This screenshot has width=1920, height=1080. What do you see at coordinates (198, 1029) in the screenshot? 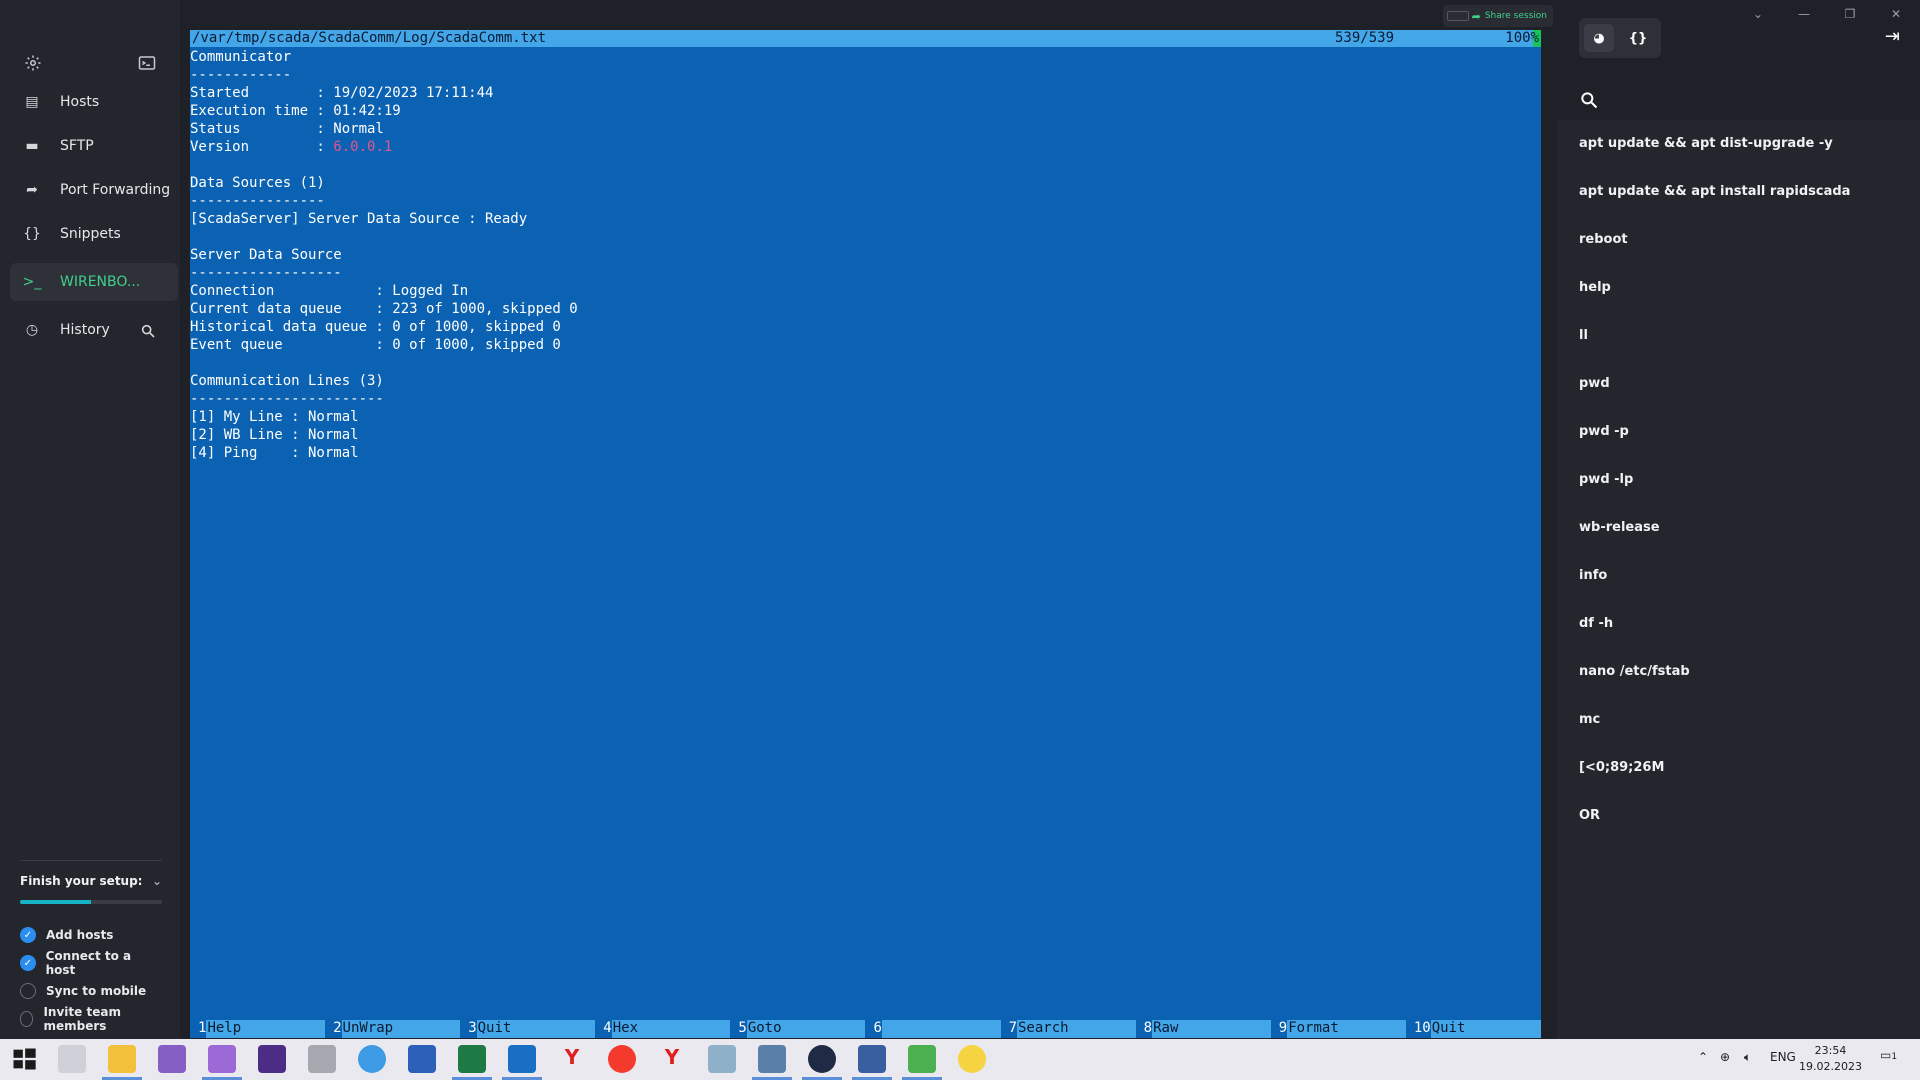
I see `function-key-number: 1` at bounding box center [198, 1029].